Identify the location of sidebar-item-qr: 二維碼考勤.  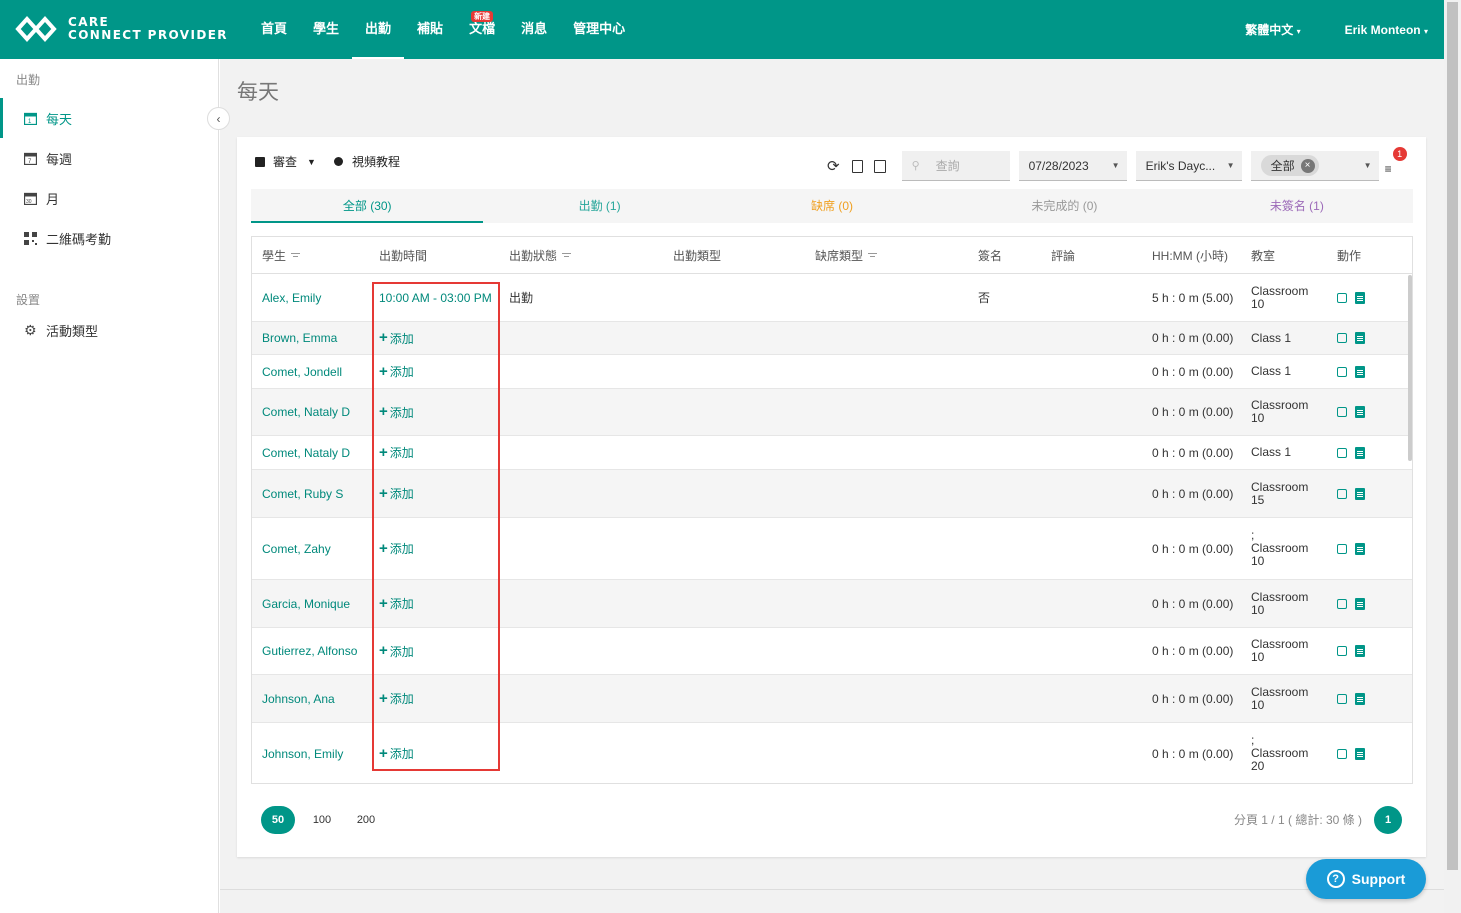
(109, 238).